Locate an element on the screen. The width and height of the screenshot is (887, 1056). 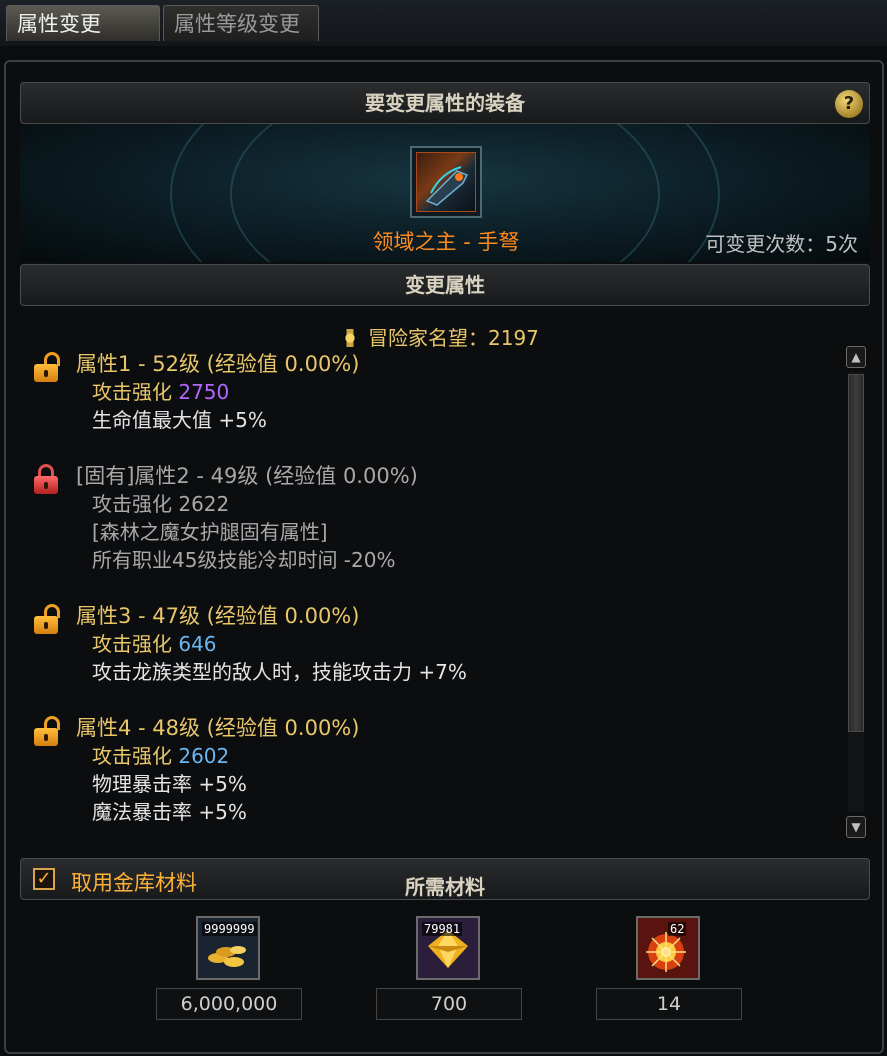
burst-orb-icon: 62 is located at coordinates (668, 948).